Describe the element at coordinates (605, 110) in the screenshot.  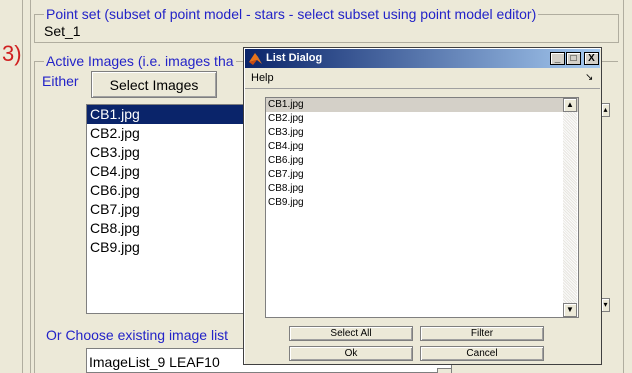
I see `background-scroll-up-arrow: ▴` at that location.